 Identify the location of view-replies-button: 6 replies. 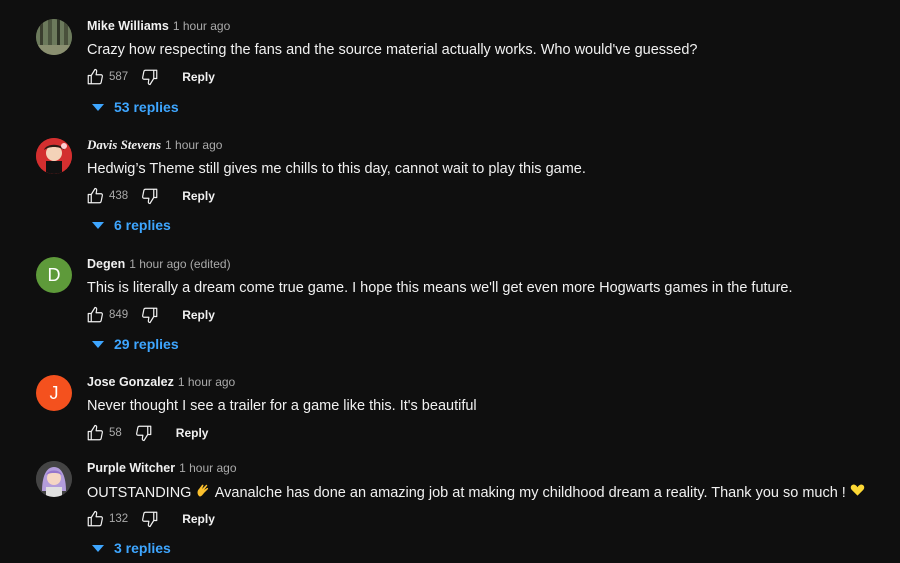
(130, 225).